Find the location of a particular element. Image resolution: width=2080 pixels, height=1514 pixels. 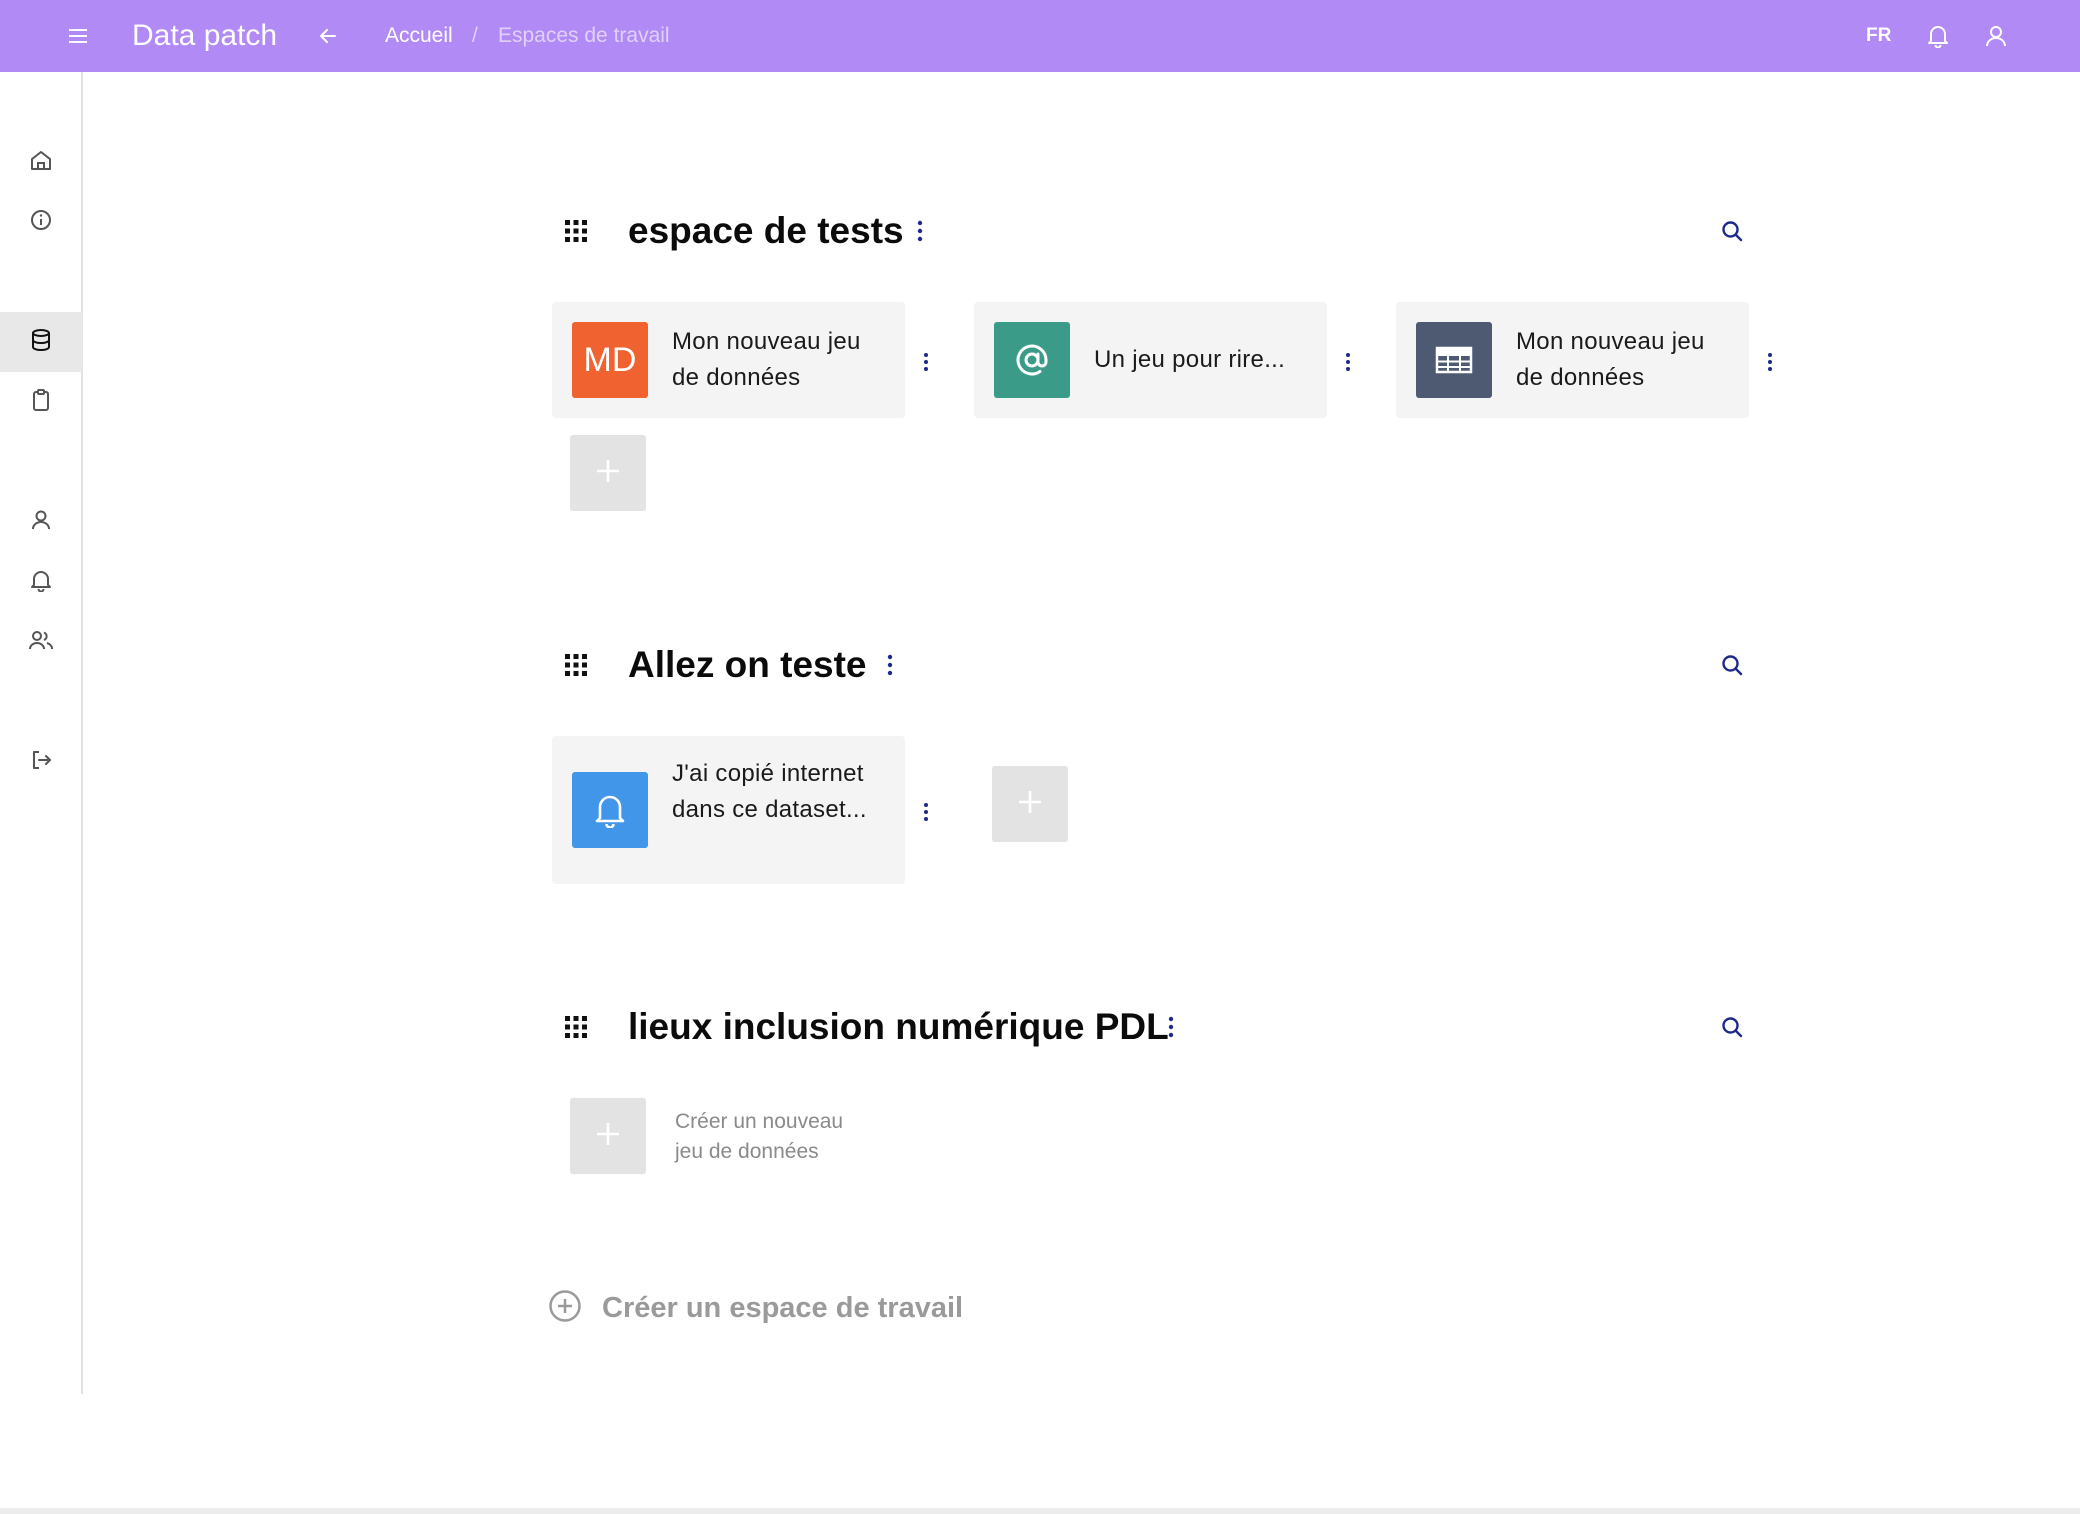

info-icon is located at coordinates (41, 222).